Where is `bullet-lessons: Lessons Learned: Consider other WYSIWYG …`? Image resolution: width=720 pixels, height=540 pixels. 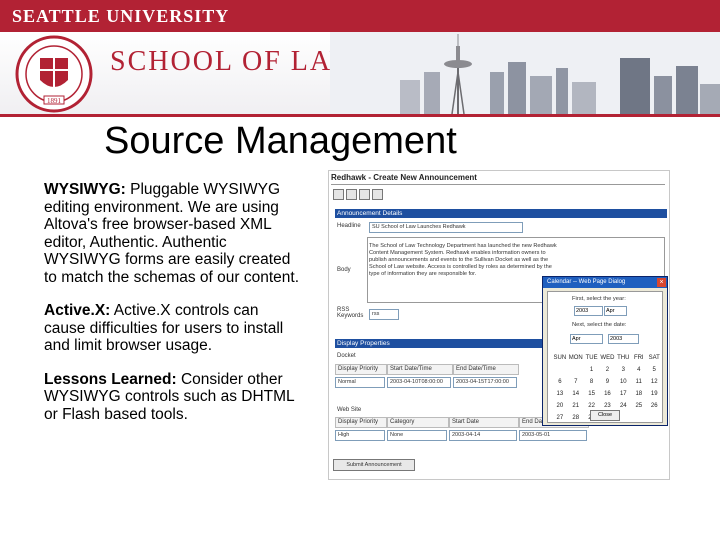
bullet-lessons: Lessons Learned: Consider other WYSIWYG … is located at coordinates (174, 397).